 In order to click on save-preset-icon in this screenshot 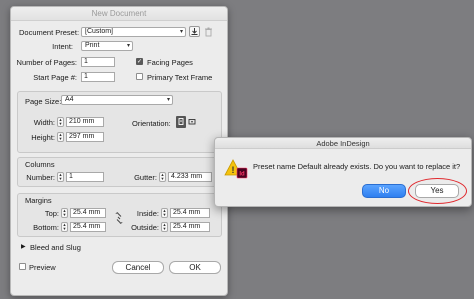, I will do `click(194, 31)`.